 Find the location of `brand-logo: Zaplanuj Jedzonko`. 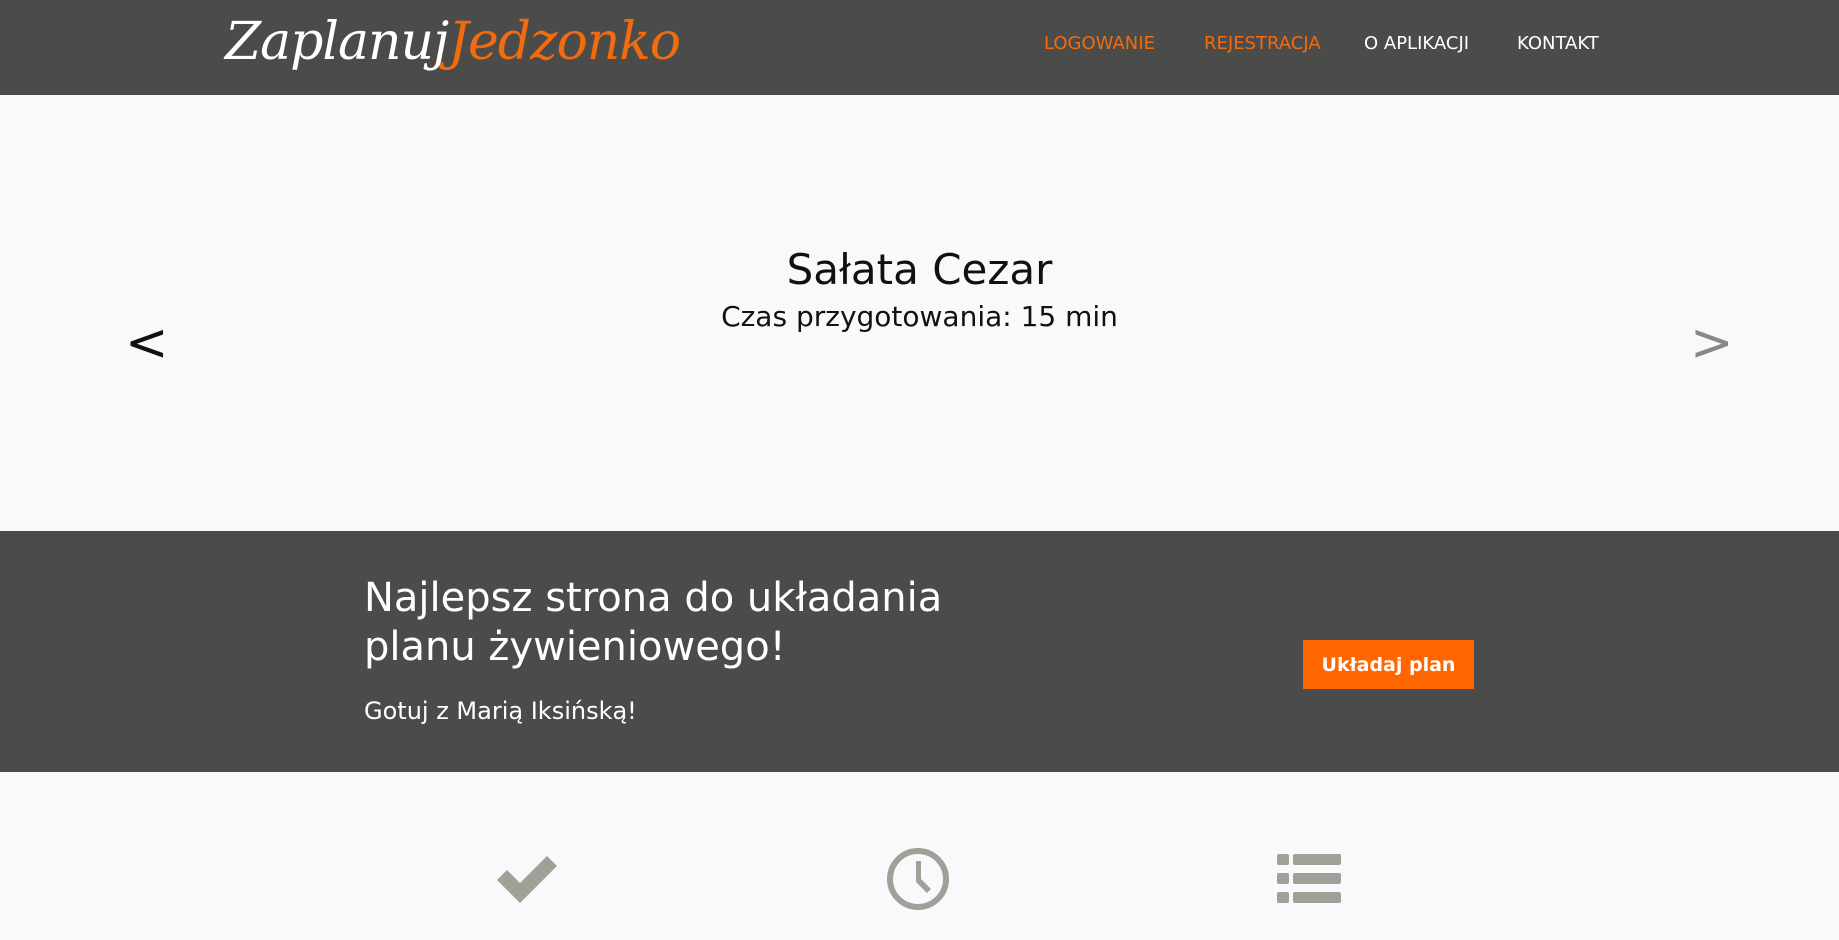

brand-logo: Zaplanuj Jedzonko is located at coordinates (453, 47).